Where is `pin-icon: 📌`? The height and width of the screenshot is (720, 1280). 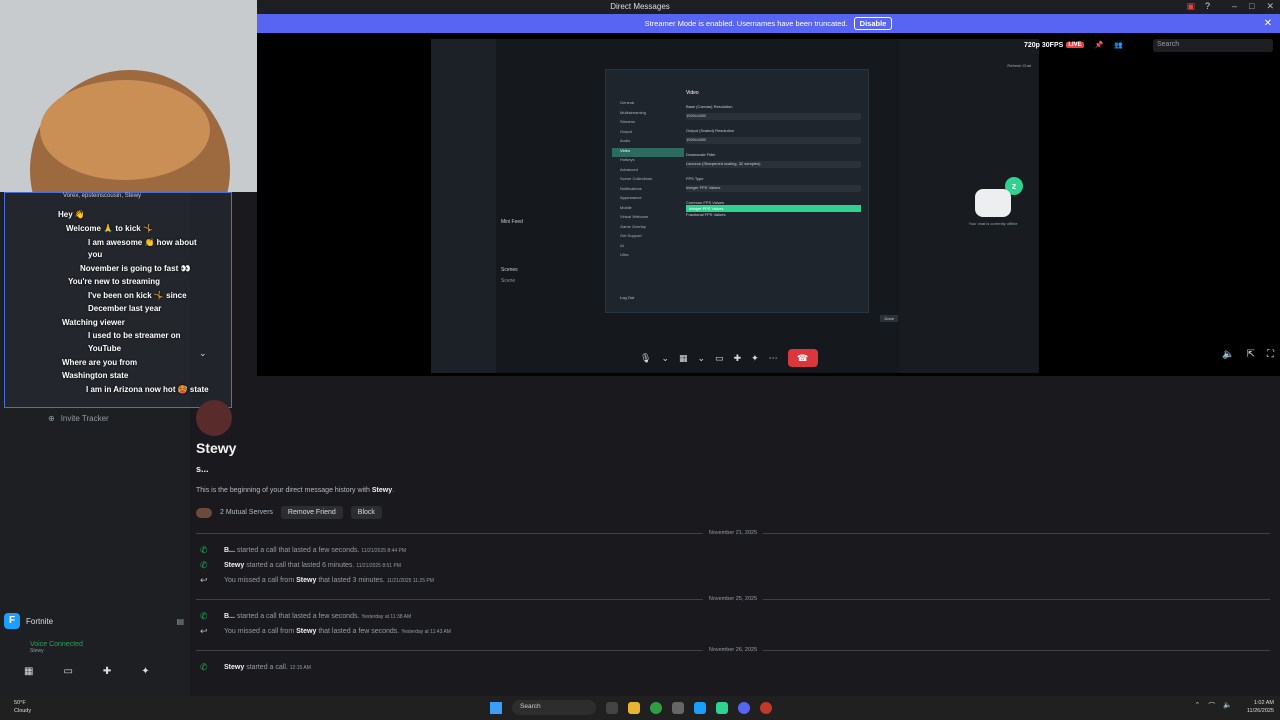
pin-icon: 📌 is located at coordinates (1099, 45).